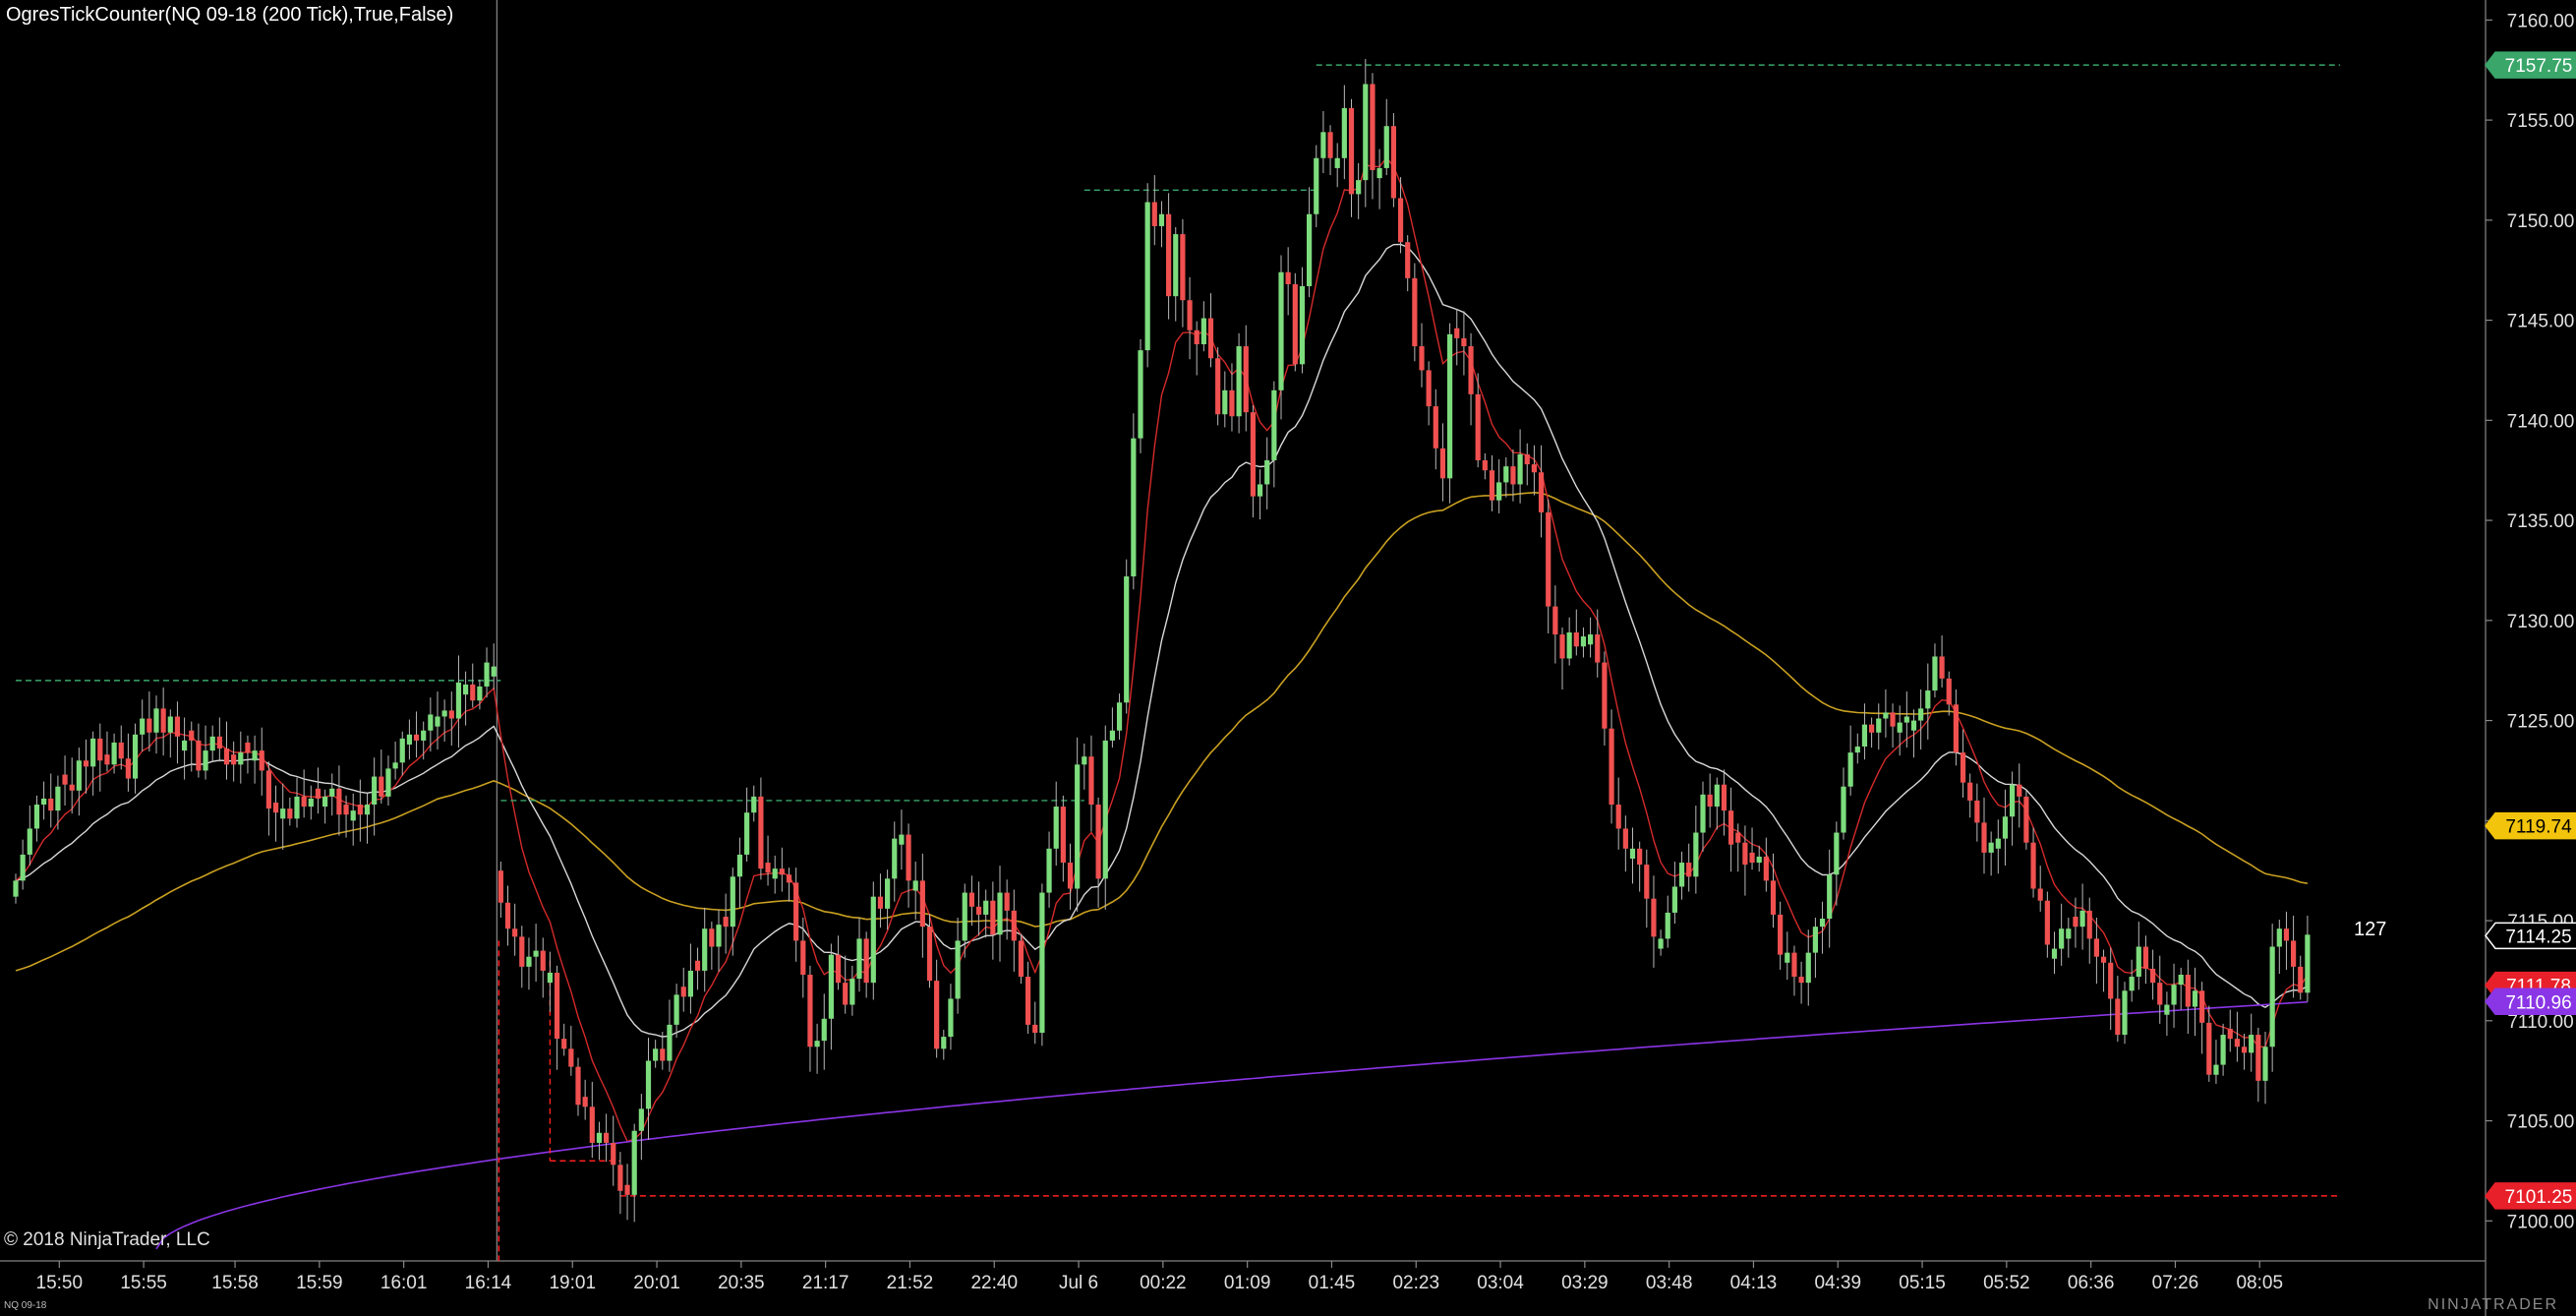 The image size is (2576, 1316). Describe the element at coordinates (2539, 66) in the screenshot. I see `price-marker-label: 7157.75` at that location.